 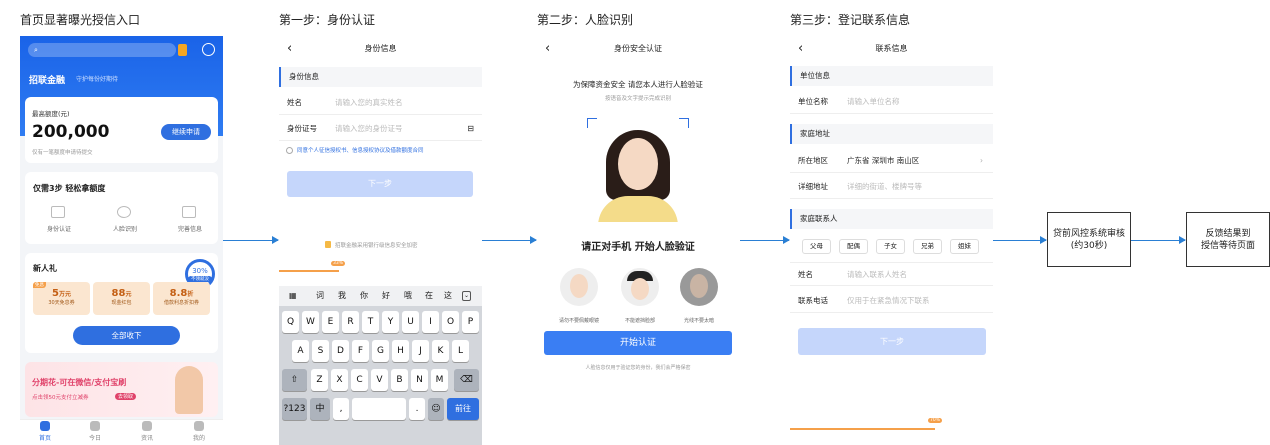 What do you see at coordinates (186, 132) in the screenshot?
I see `continue-button: 继续申请` at bounding box center [186, 132].